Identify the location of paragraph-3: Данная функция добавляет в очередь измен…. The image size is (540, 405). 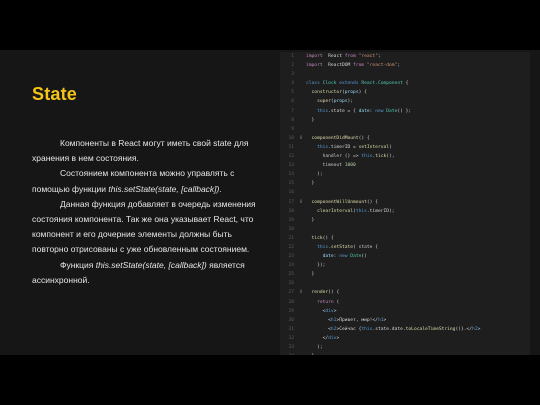
(144, 226).